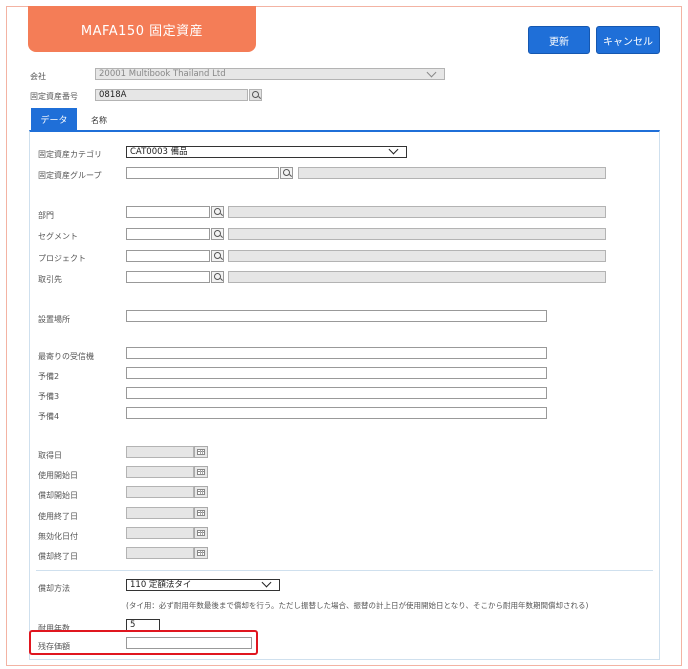 This screenshot has height=669, width=688. I want to click on department-label: 部門, so click(46, 215).